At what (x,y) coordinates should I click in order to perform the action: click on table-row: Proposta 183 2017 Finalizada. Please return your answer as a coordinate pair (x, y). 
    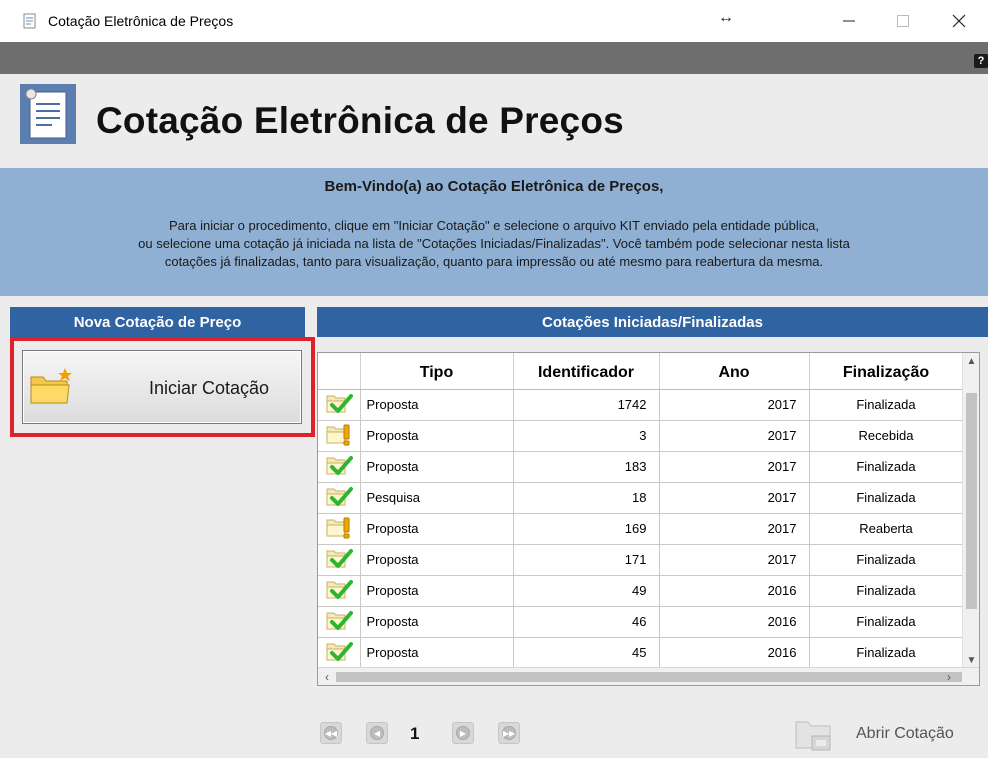
    Looking at the image, I should click on (641, 467).